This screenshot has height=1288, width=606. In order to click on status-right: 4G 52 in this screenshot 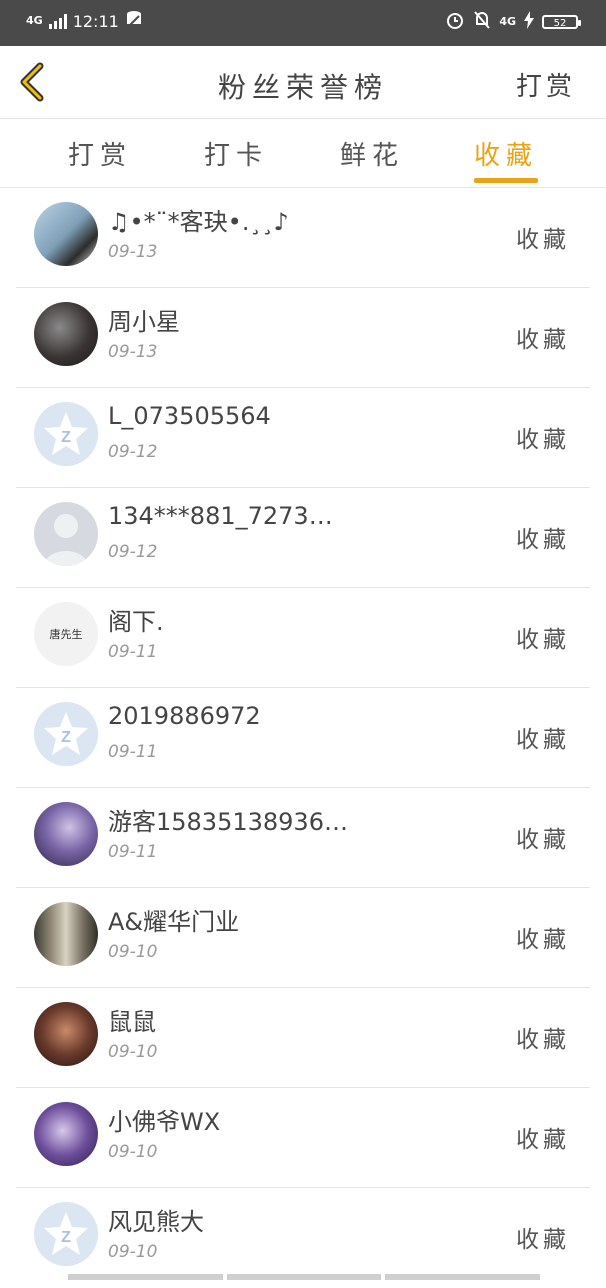, I will do `click(513, 22)`.